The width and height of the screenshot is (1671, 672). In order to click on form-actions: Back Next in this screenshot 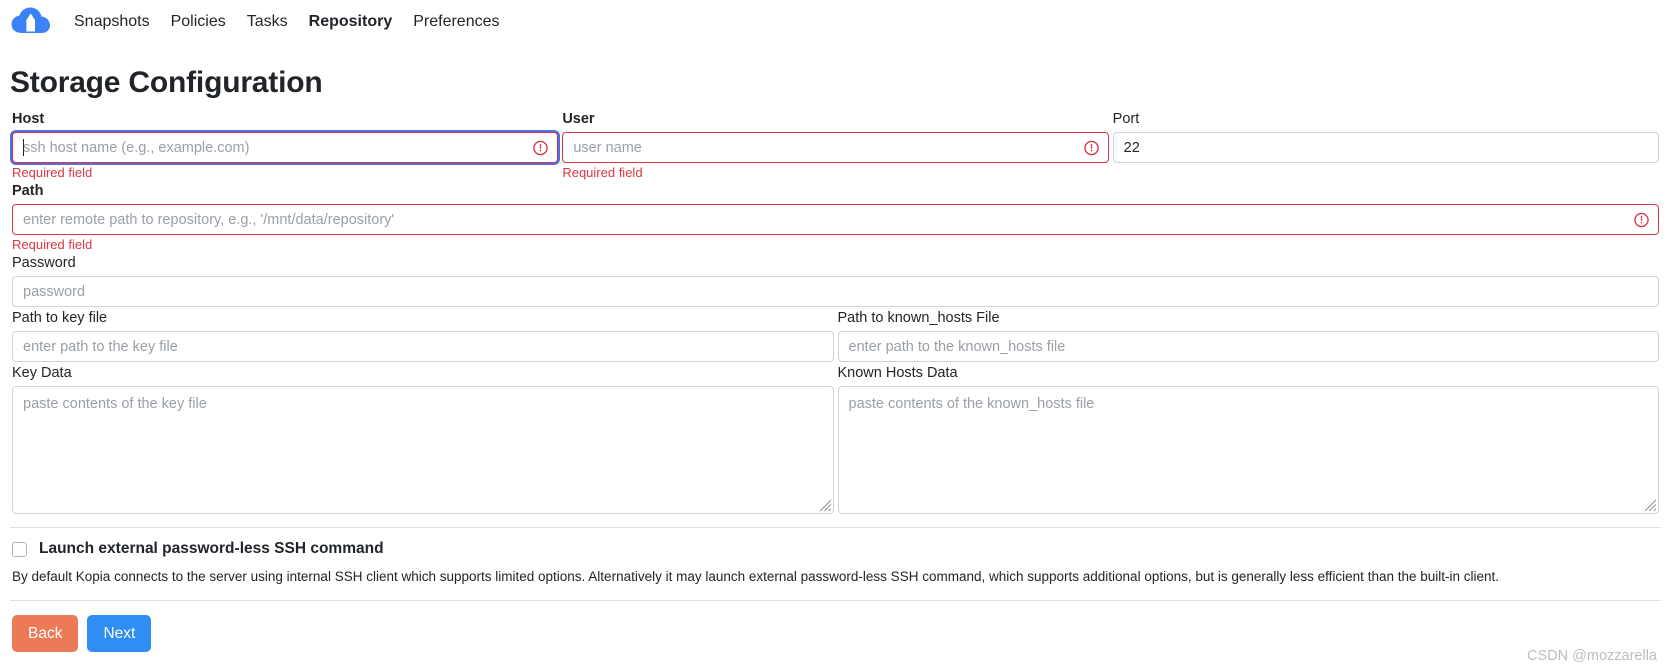, I will do `click(835, 633)`.